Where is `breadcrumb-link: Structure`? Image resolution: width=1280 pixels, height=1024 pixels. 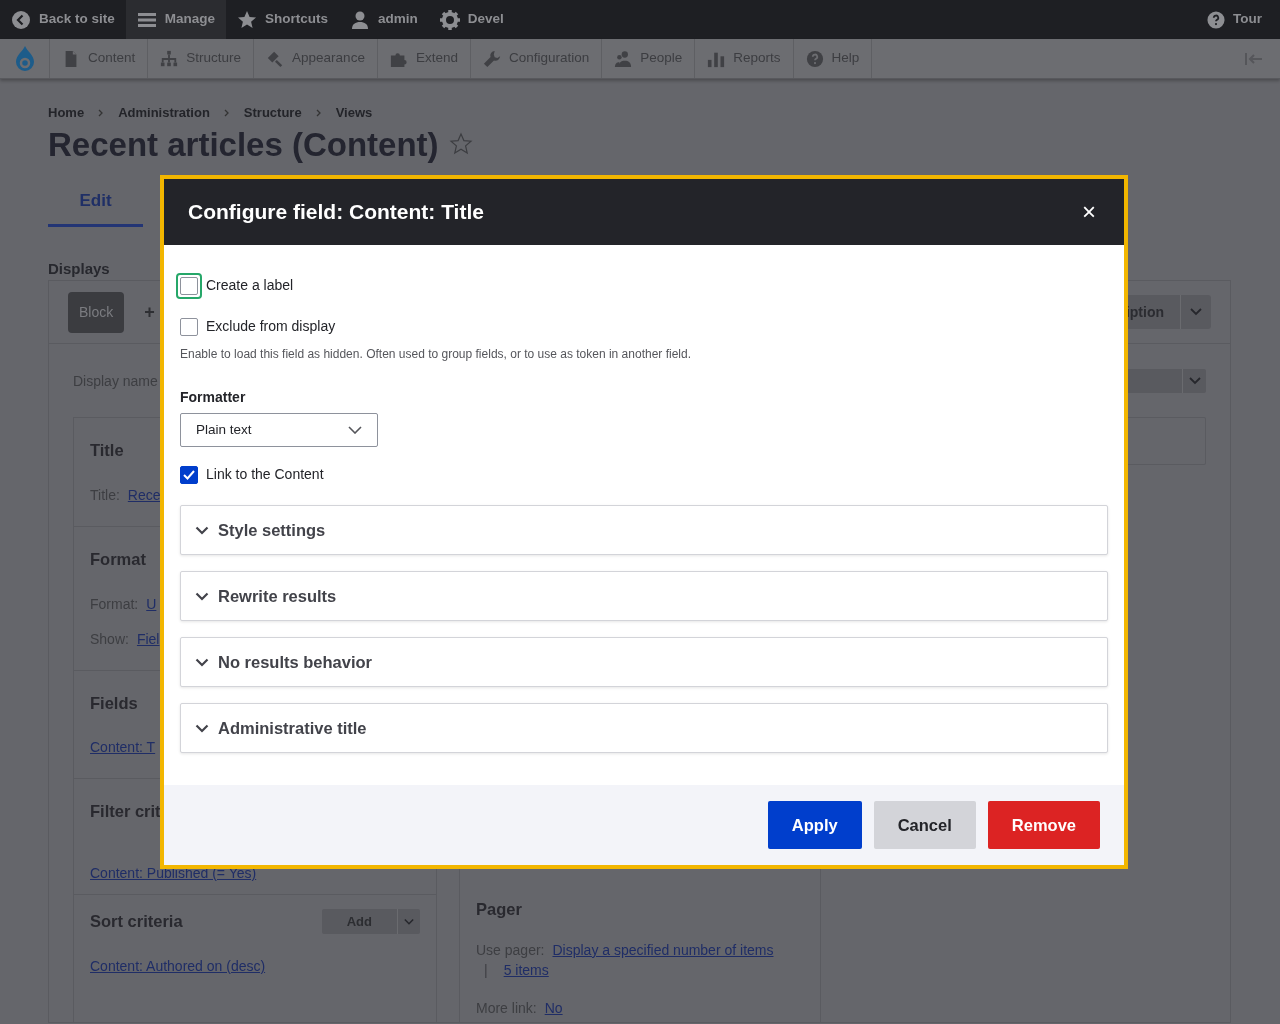
breadcrumb-link: Structure is located at coordinates (272, 113).